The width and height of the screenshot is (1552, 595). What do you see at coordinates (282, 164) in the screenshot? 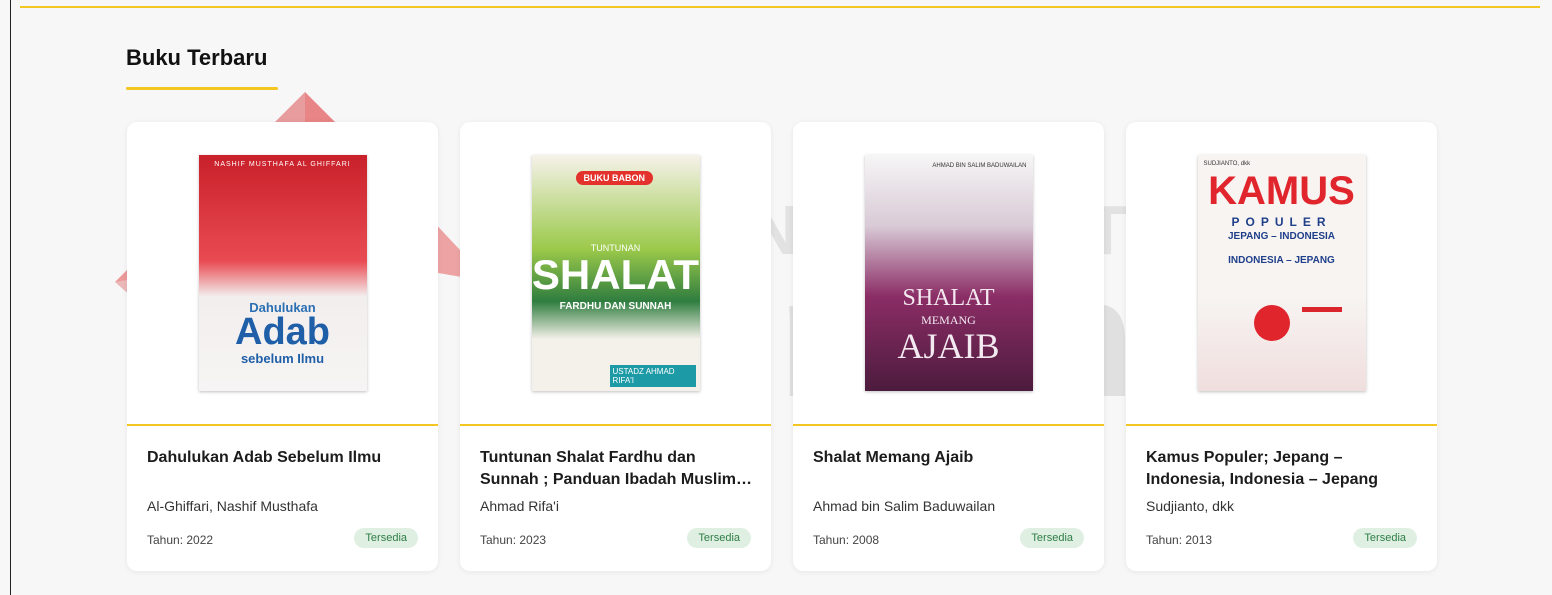
I see `cover-author-text: NASHIF MUSTHAFA AL GHIFFARI` at bounding box center [282, 164].